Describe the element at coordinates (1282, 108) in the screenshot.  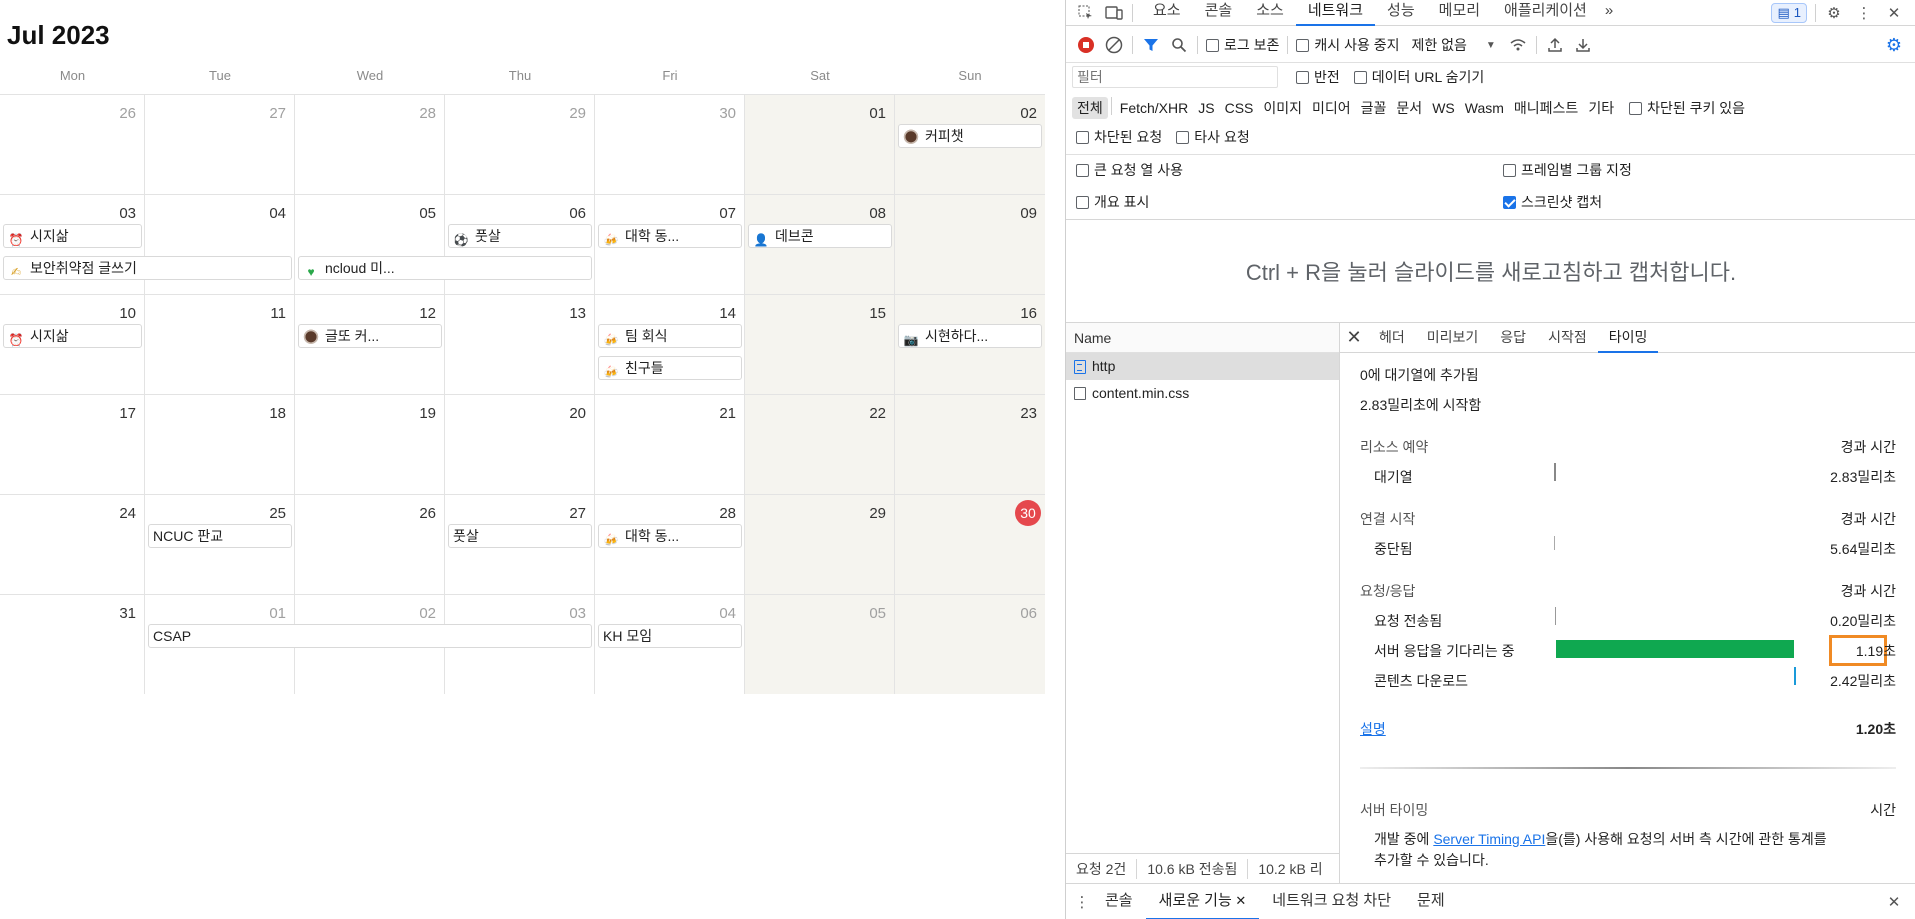
I see `type-filter-button: 이미지` at that location.